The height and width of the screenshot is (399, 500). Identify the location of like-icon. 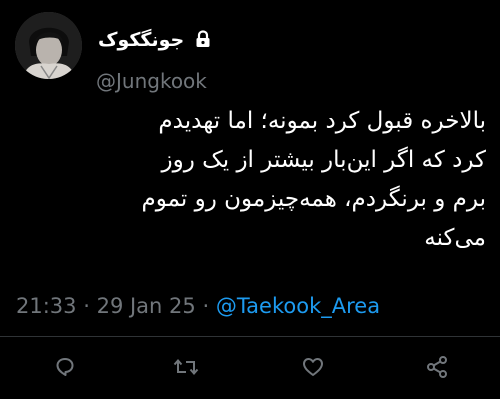
(313, 367).